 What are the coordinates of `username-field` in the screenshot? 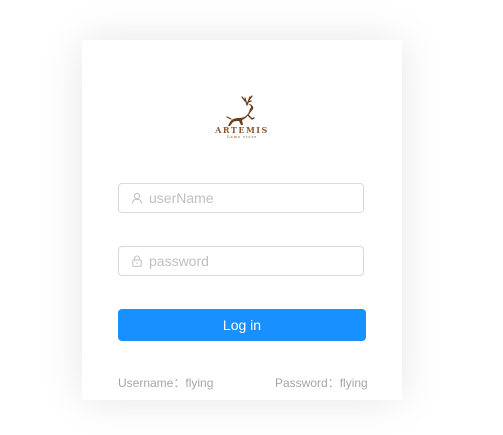 It's located at (241, 198).